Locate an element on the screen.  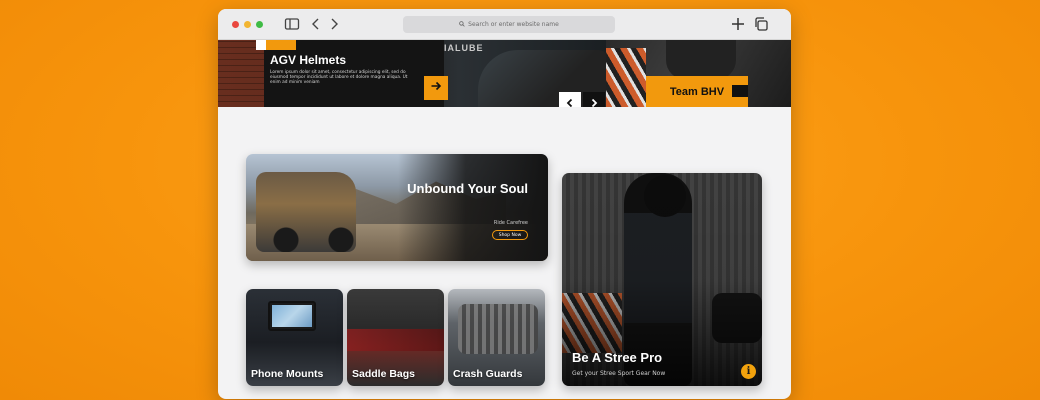
next-slide-accent is located at coordinates (740, 91).